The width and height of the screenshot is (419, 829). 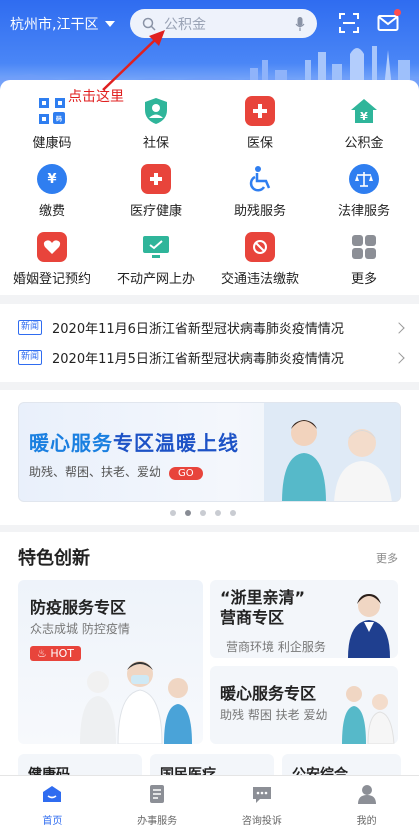 I want to click on service-label: 交通违法缴款, so click(x=259, y=279).